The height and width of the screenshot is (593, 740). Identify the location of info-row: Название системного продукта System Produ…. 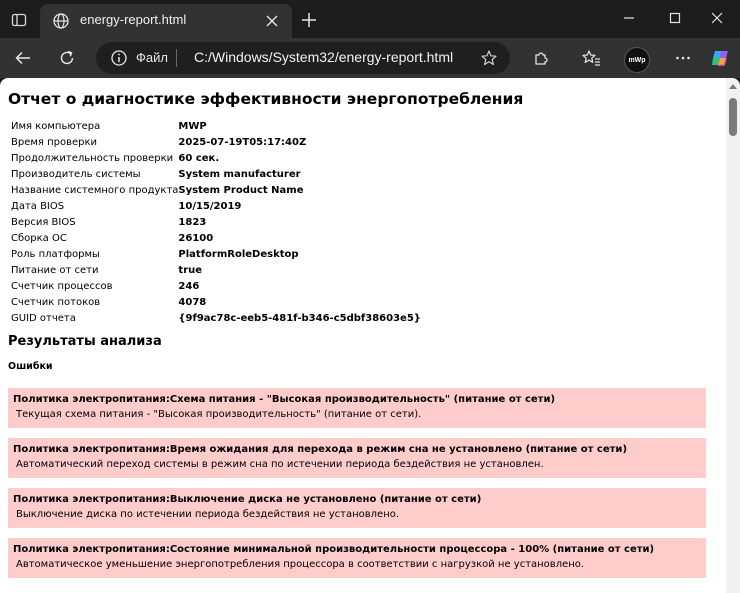
(216, 191).